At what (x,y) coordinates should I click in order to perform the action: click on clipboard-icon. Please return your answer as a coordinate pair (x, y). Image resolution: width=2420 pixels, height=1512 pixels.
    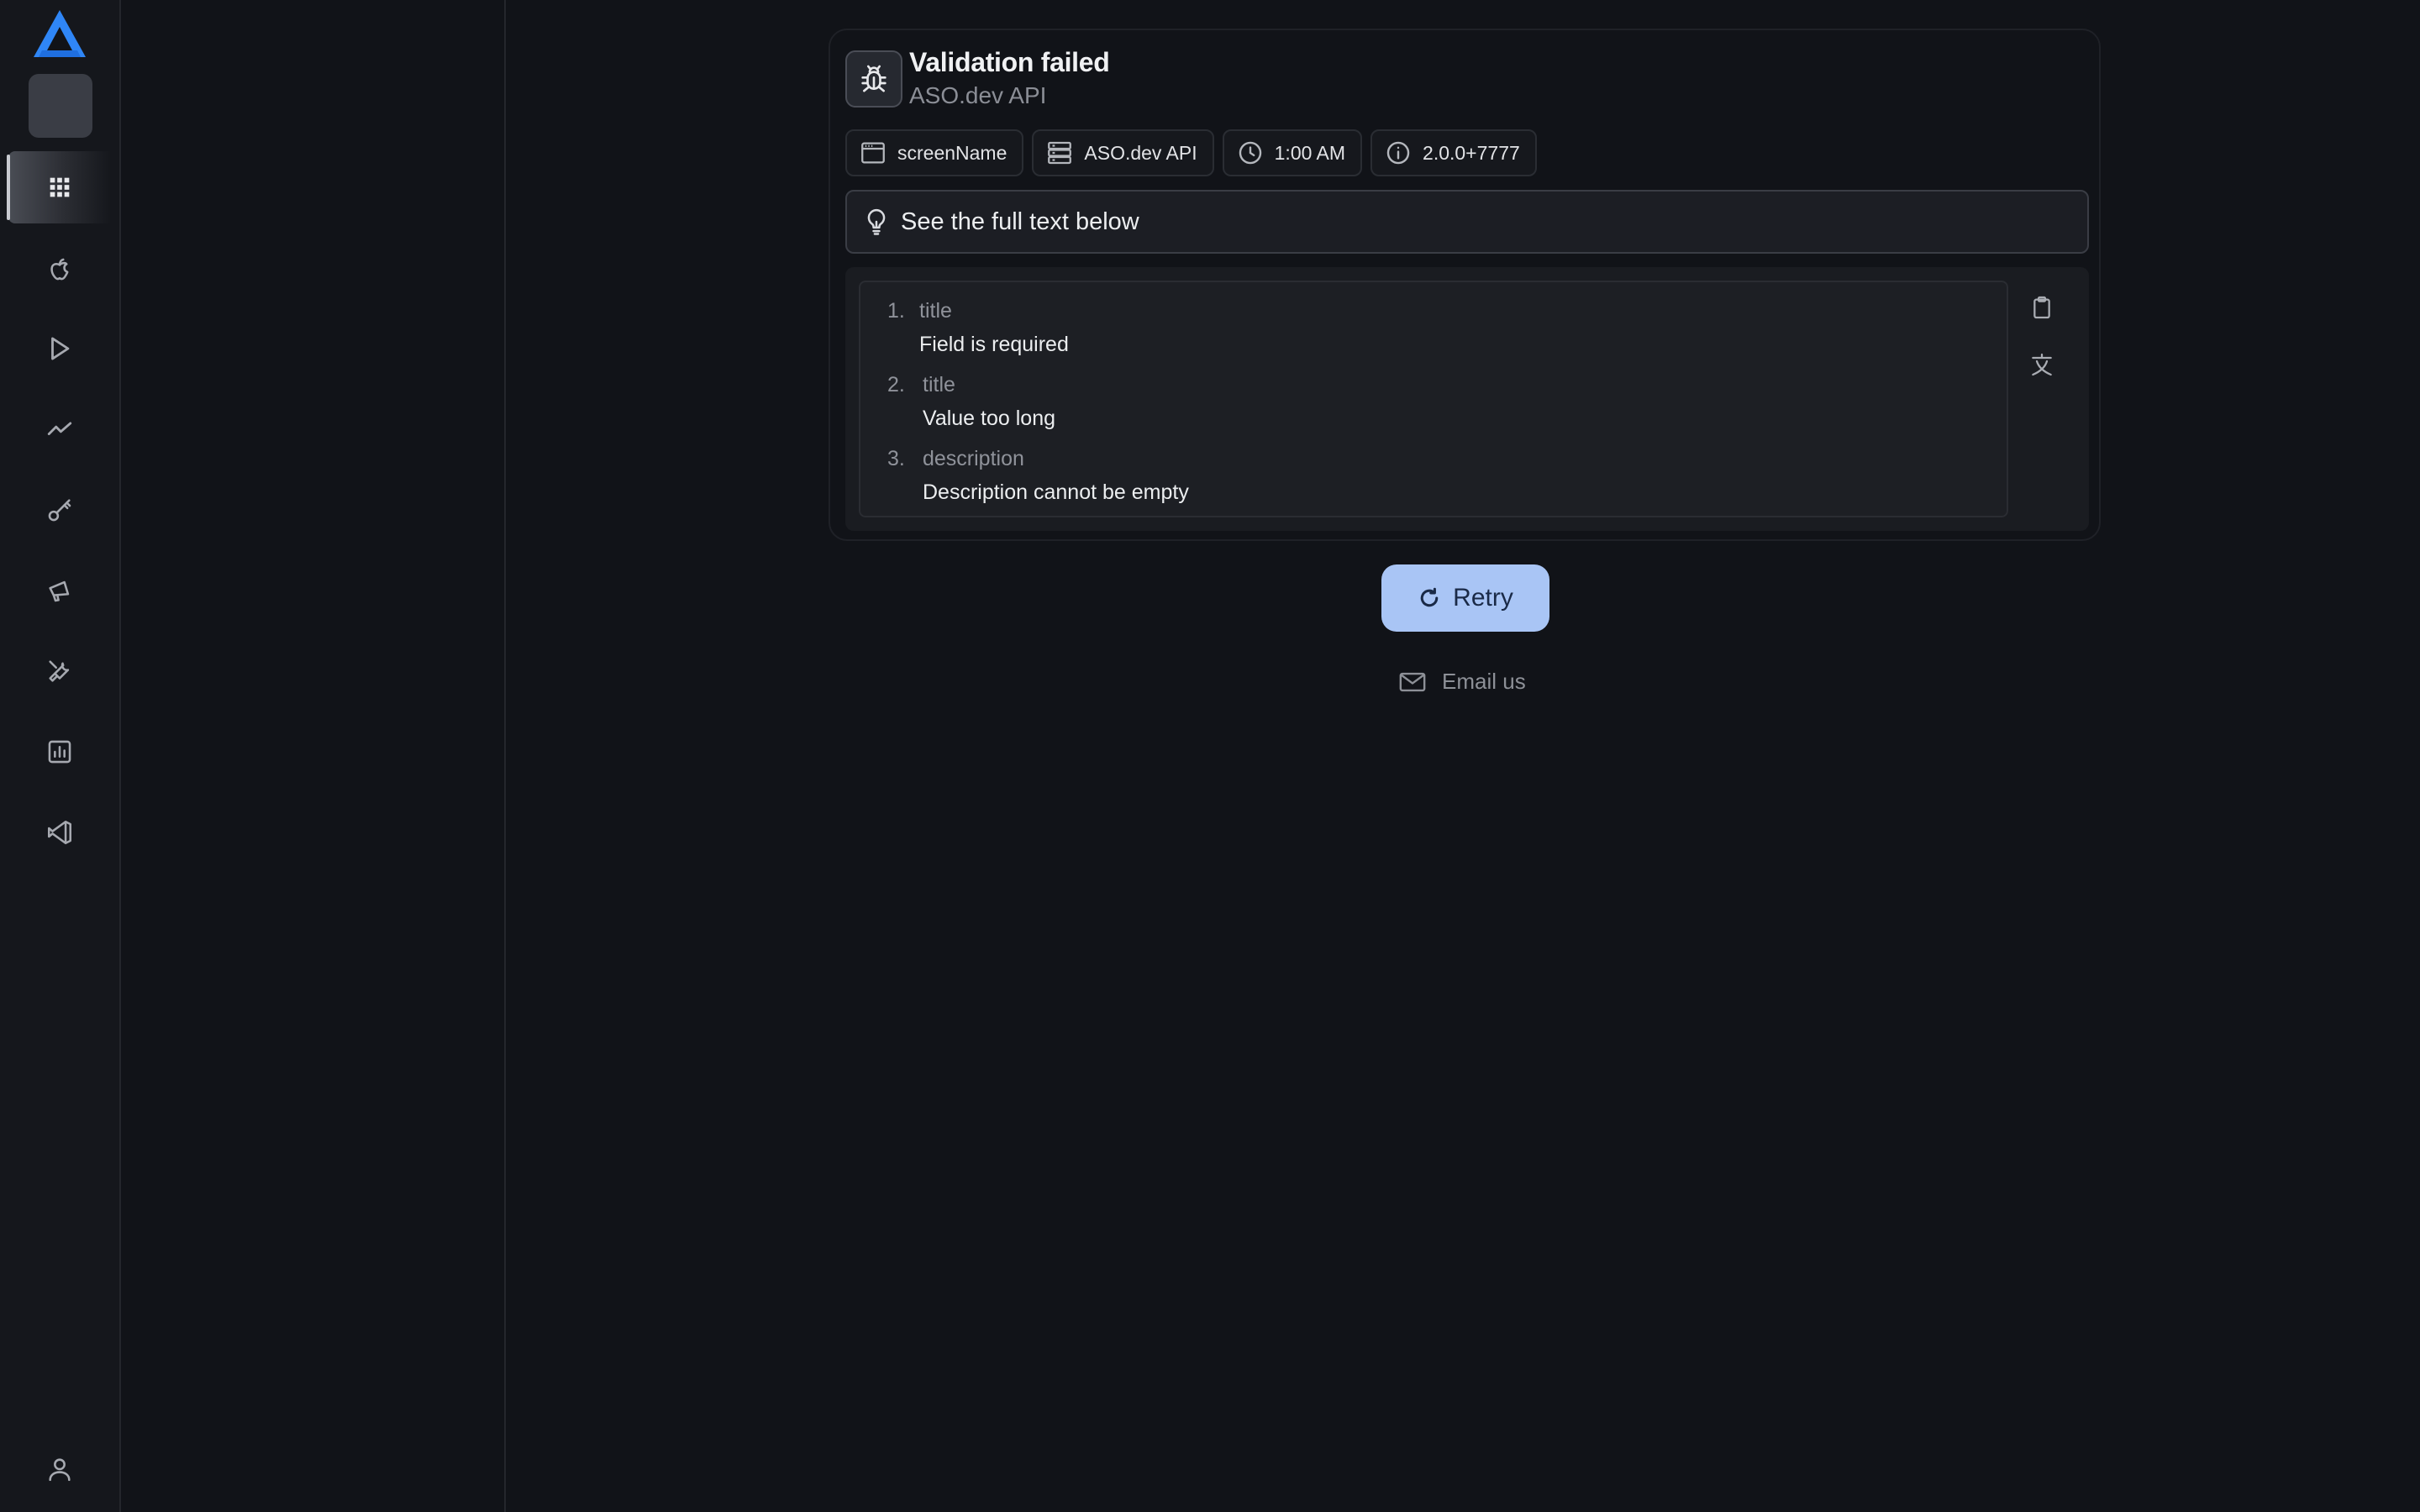
    Looking at the image, I should click on (2042, 307).